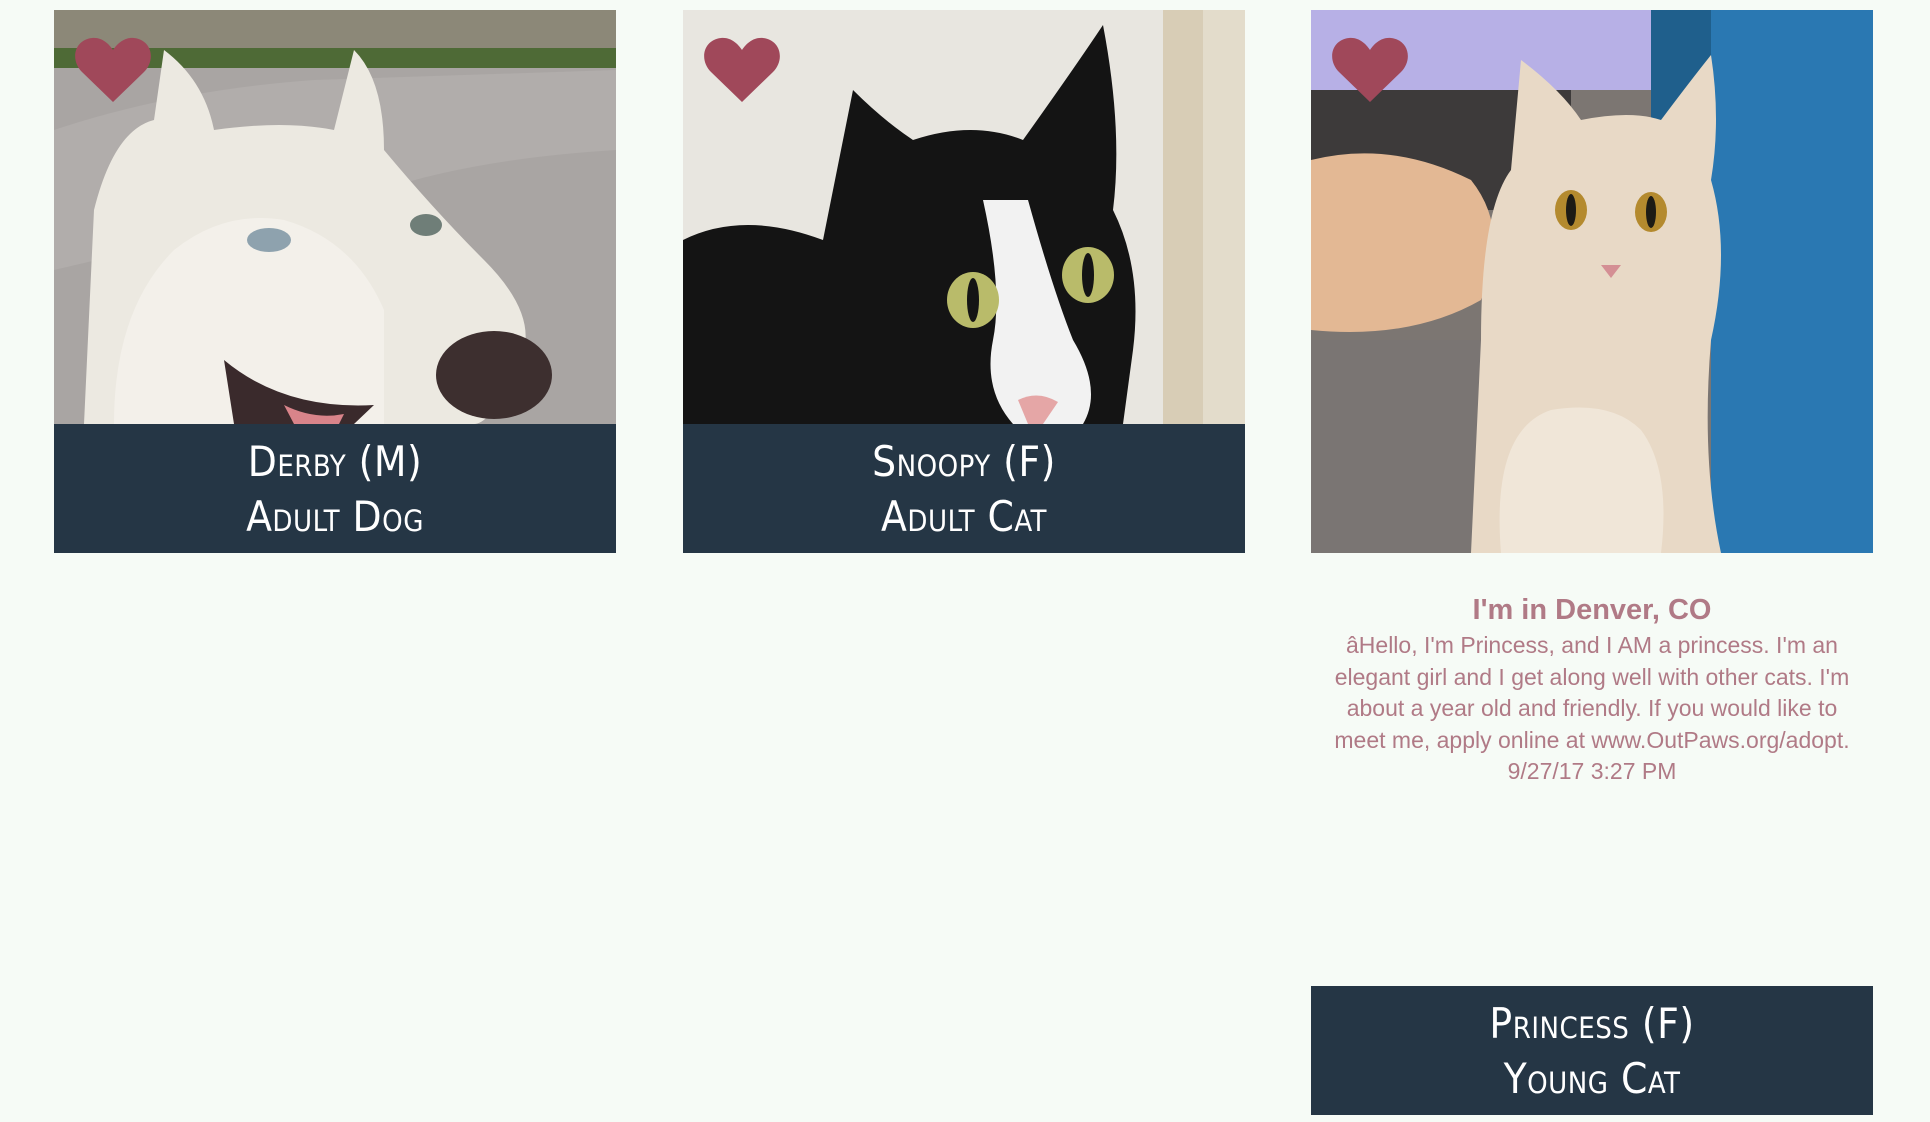 This screenshot has height=1122, width=1930. I want to click on pet-name: Princess (F), so click(1592, 1023).